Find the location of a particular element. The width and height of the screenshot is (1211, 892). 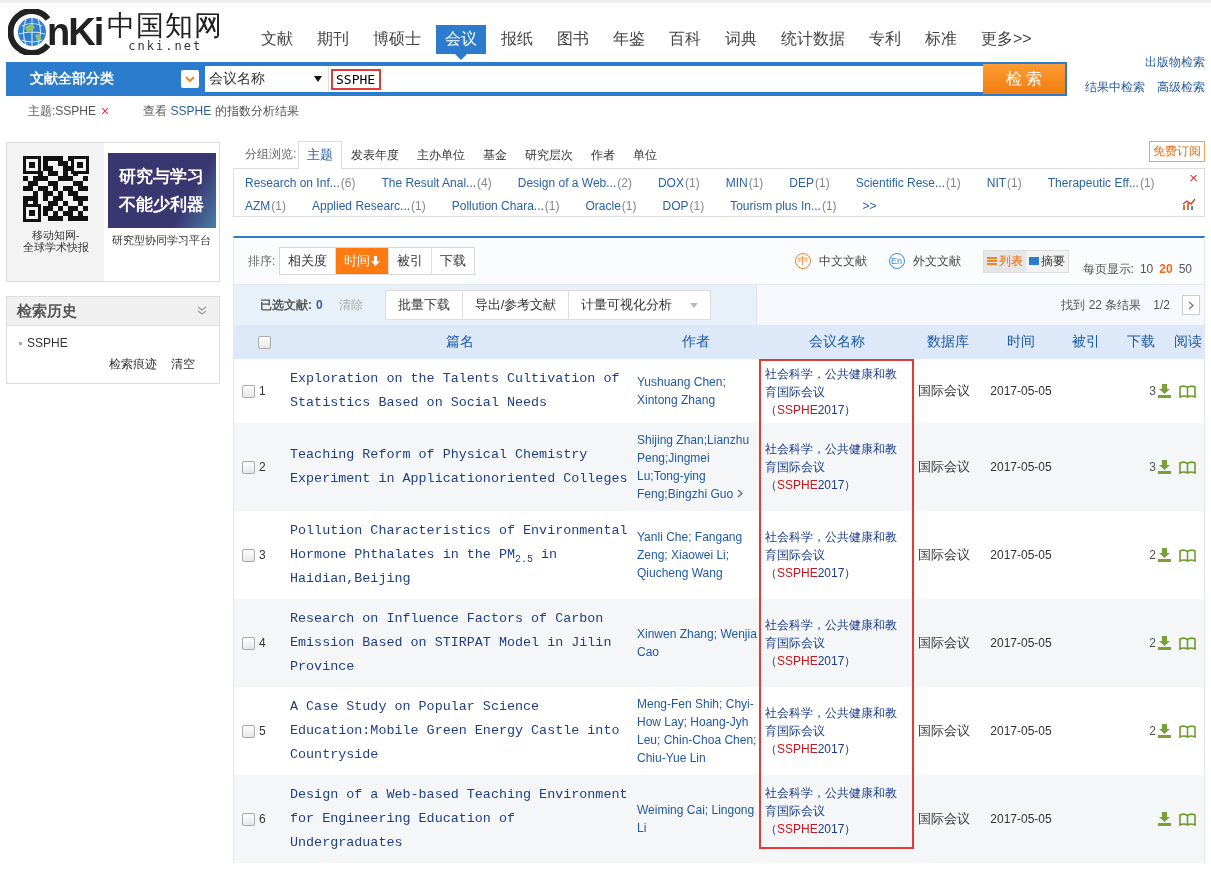

toolbar-button: 批量下载 is located at coordinates (424, 305).